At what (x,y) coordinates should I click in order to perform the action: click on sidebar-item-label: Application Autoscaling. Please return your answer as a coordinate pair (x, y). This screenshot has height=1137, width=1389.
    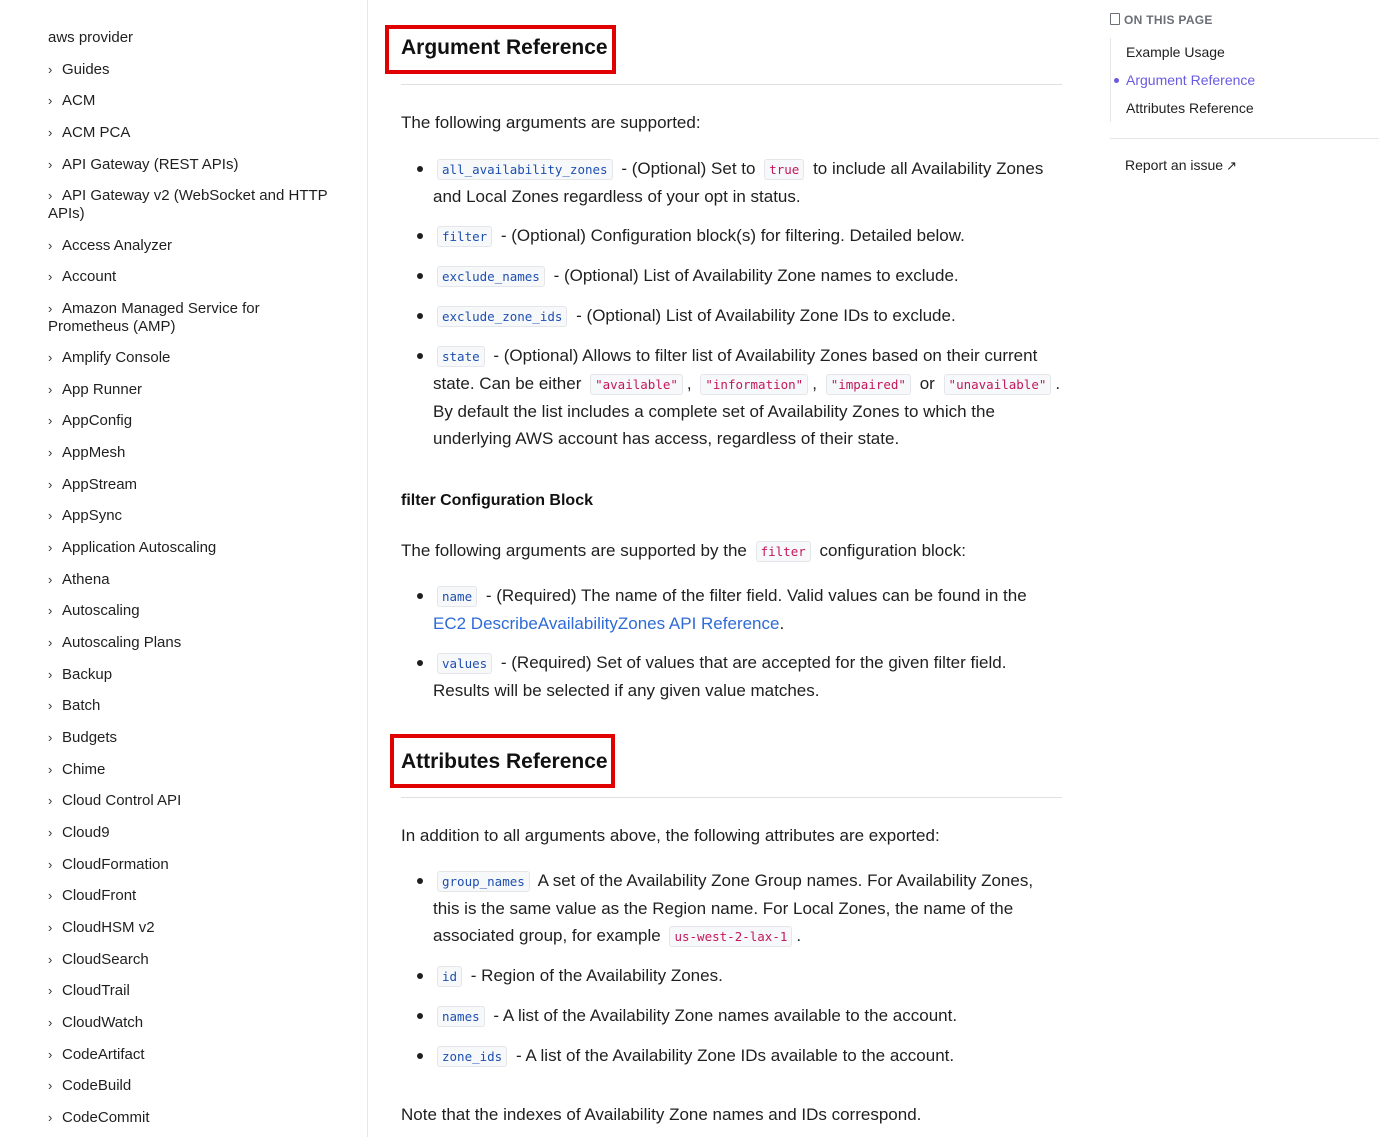
    Looking at the image, I should click on (139, 547).